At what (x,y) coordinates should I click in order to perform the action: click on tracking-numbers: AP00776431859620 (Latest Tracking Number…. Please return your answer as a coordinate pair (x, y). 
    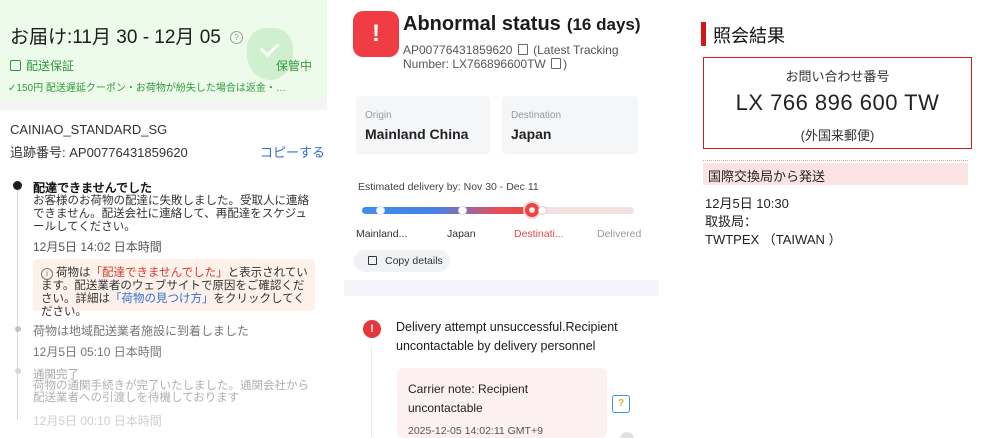
    Looking at the image, I should click on (511, 57).